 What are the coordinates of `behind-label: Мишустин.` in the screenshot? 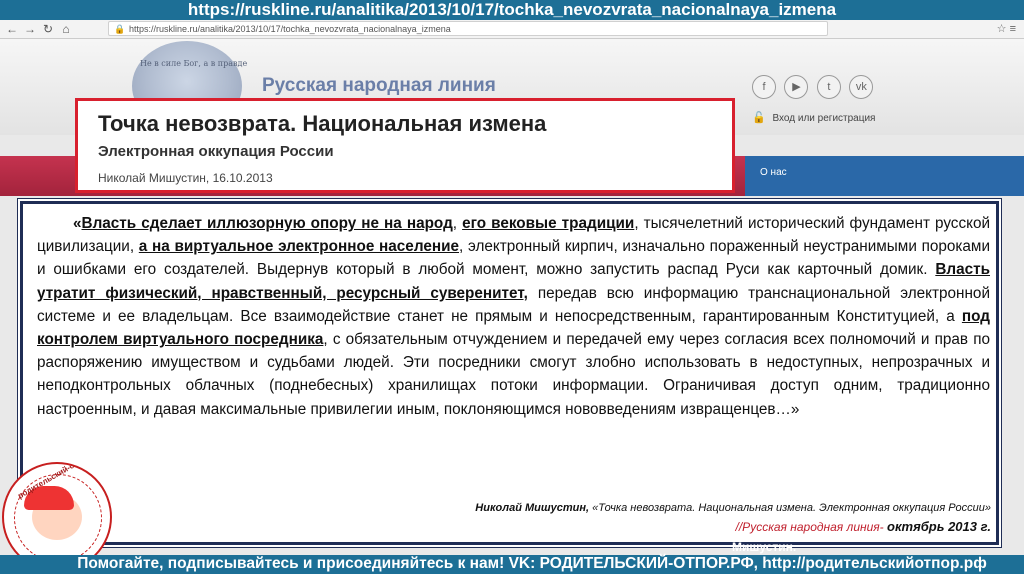 It's located at (764, 547).